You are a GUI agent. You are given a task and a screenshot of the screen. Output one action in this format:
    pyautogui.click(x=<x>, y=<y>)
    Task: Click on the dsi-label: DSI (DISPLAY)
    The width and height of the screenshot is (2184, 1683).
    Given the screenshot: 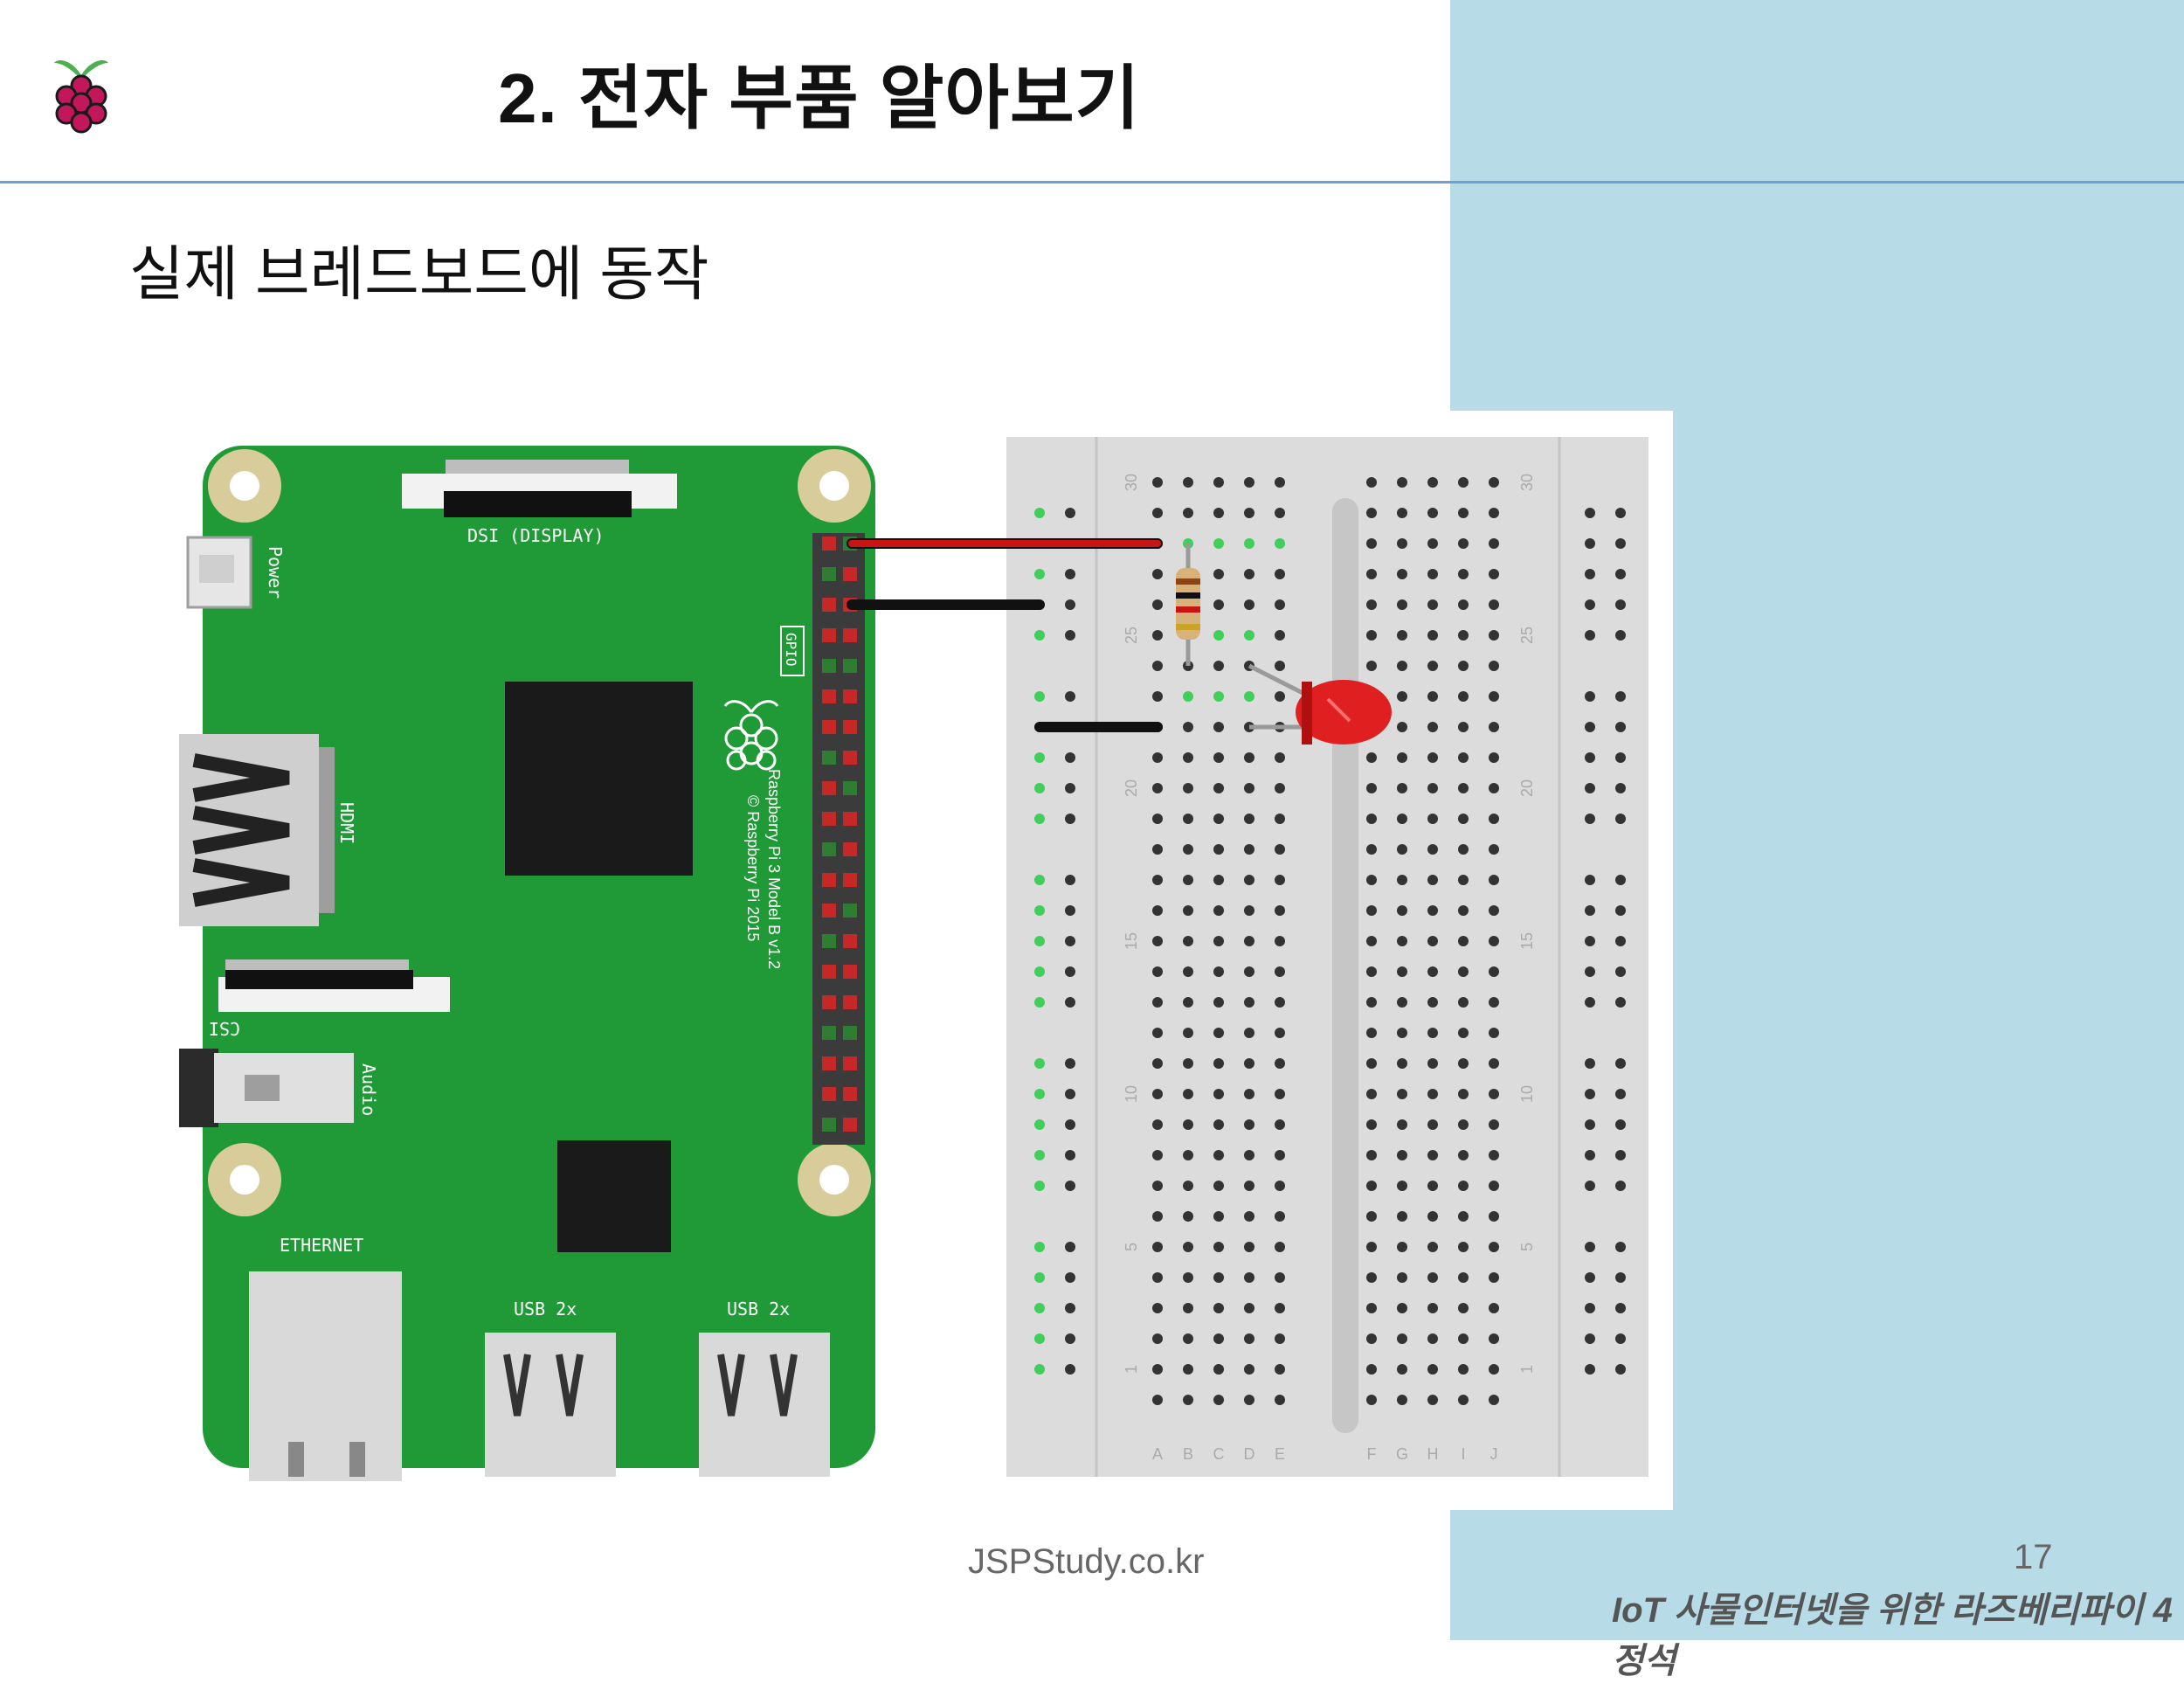 What is the action you would take?
    pyautogui.click(x=536, y=535)
    